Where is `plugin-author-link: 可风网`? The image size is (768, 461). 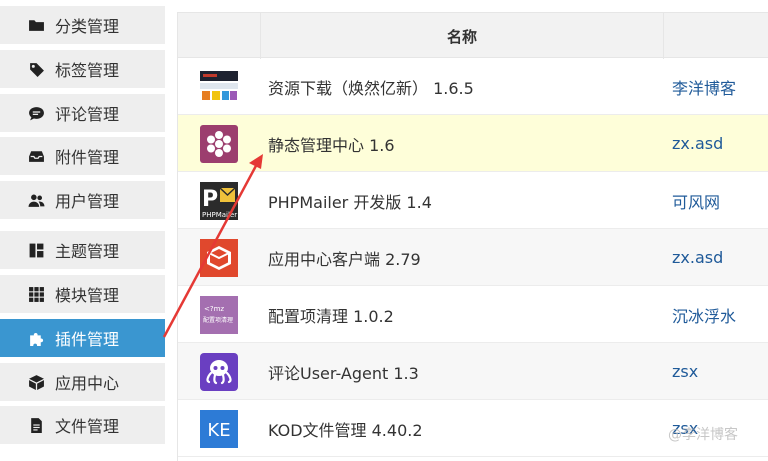
plugin-author-link: 可风网 is located at coordinates (696, 200).